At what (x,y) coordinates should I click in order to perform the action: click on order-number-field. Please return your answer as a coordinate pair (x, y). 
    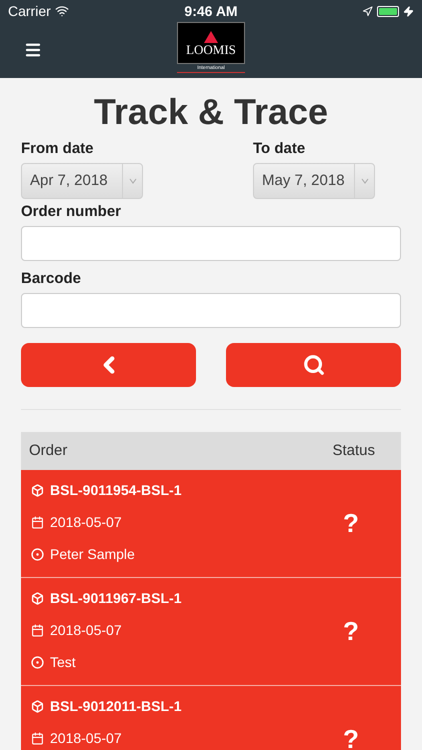
    Looking at the image, I should click on (211, 243).